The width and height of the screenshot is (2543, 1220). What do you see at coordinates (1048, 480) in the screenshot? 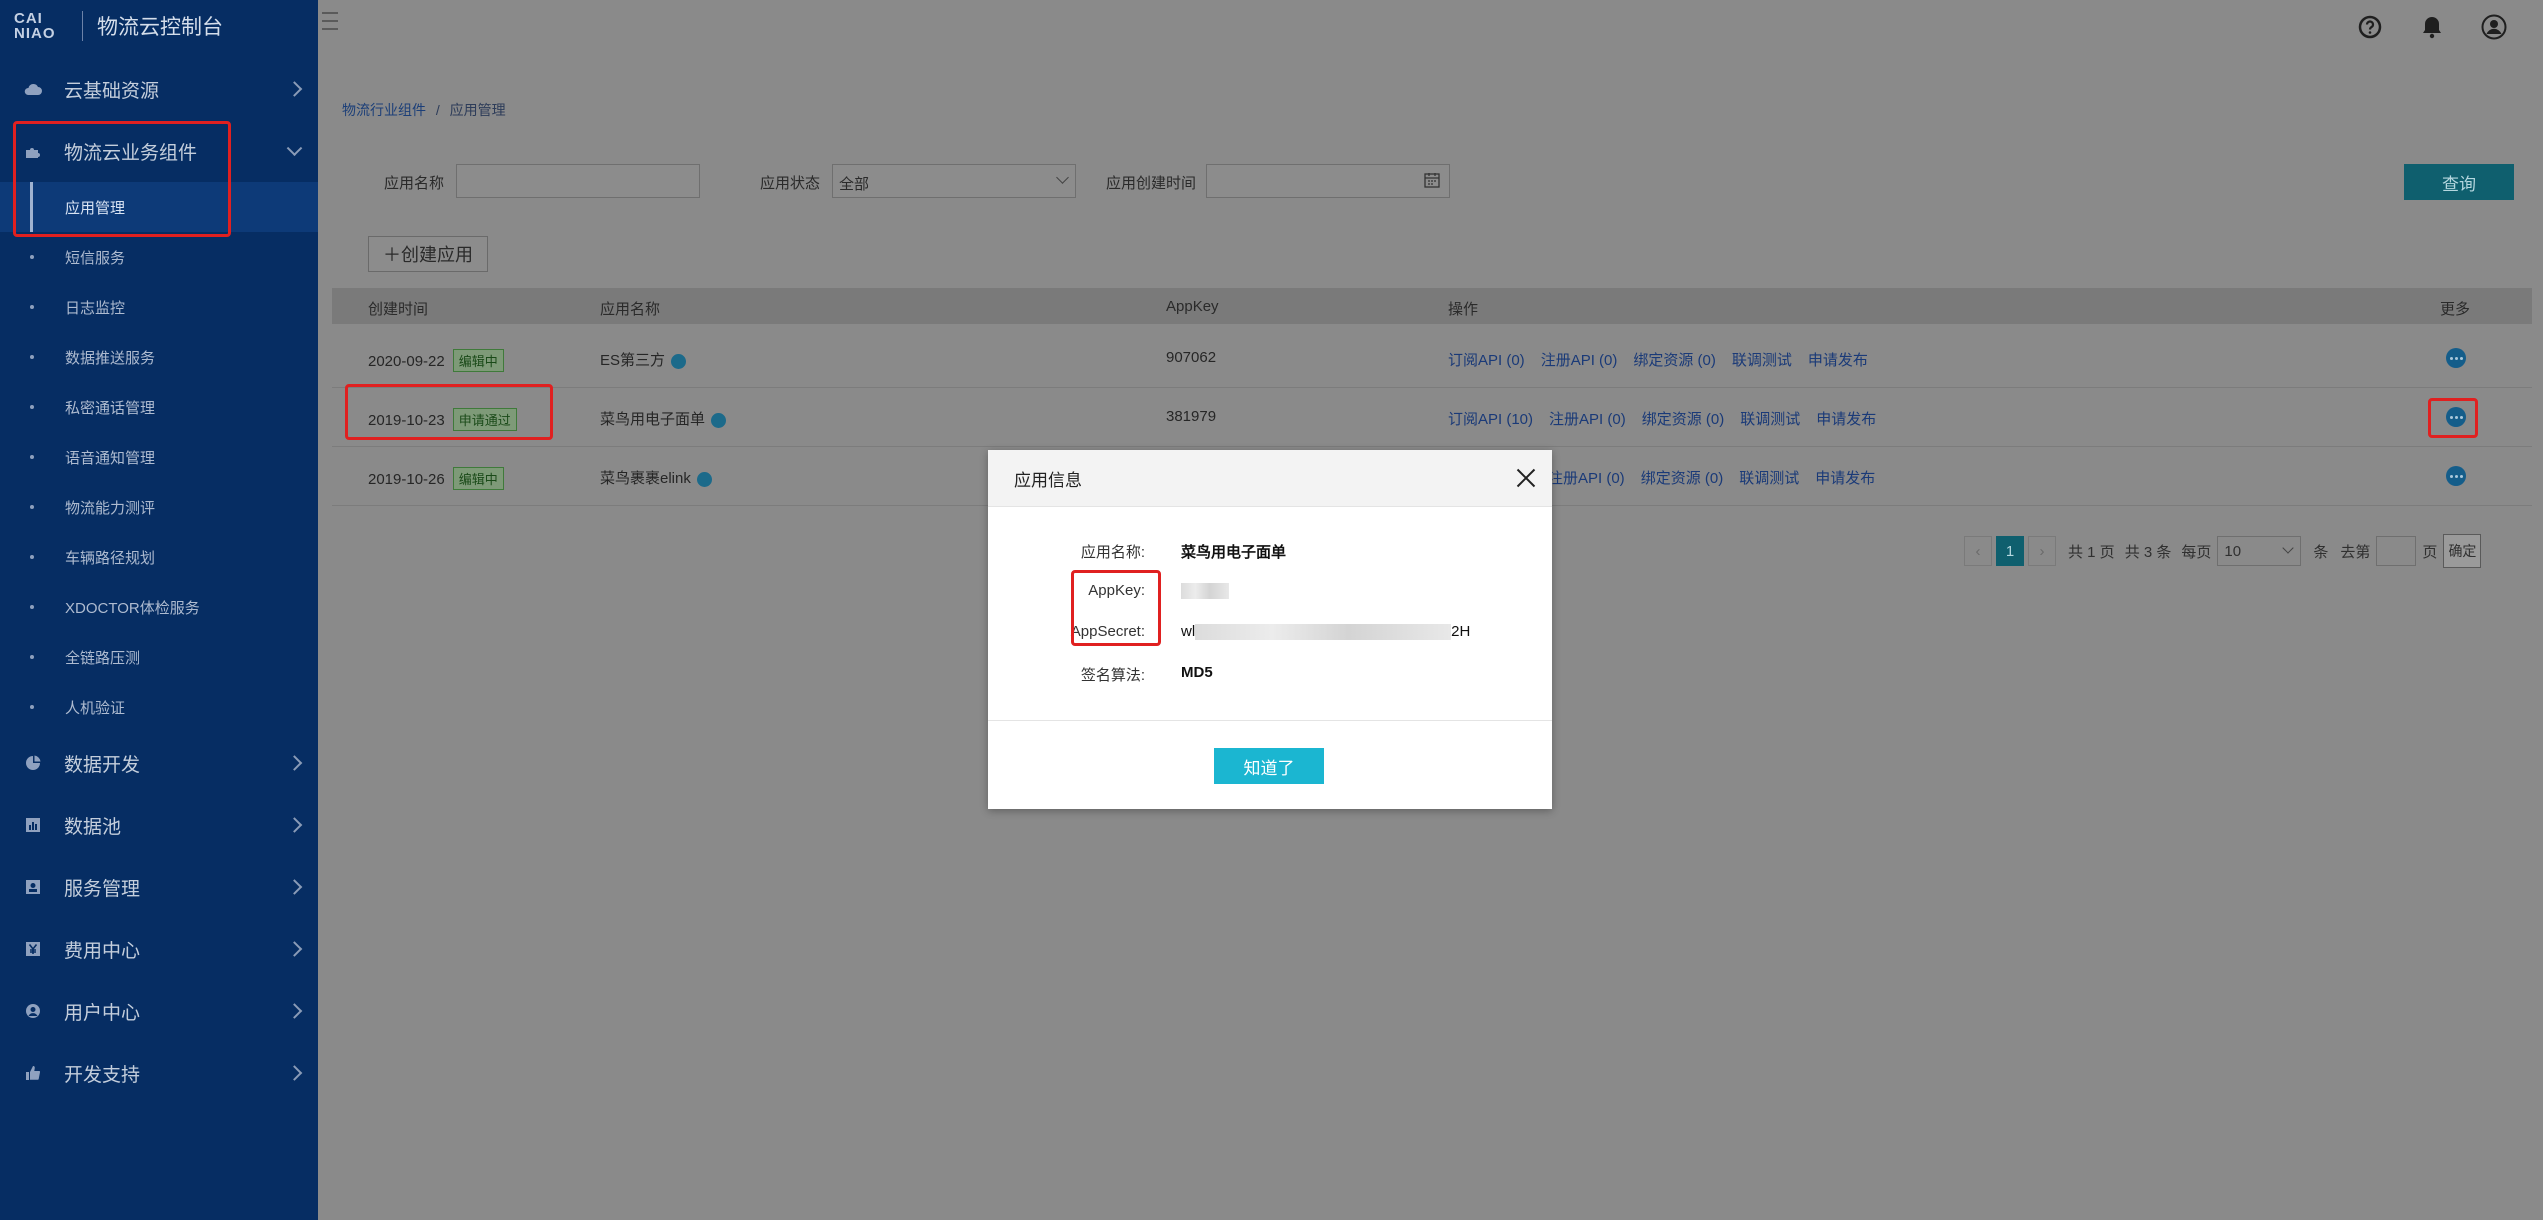
I see `dialog-title: 应用信息` at bounding box center [1048, 480].